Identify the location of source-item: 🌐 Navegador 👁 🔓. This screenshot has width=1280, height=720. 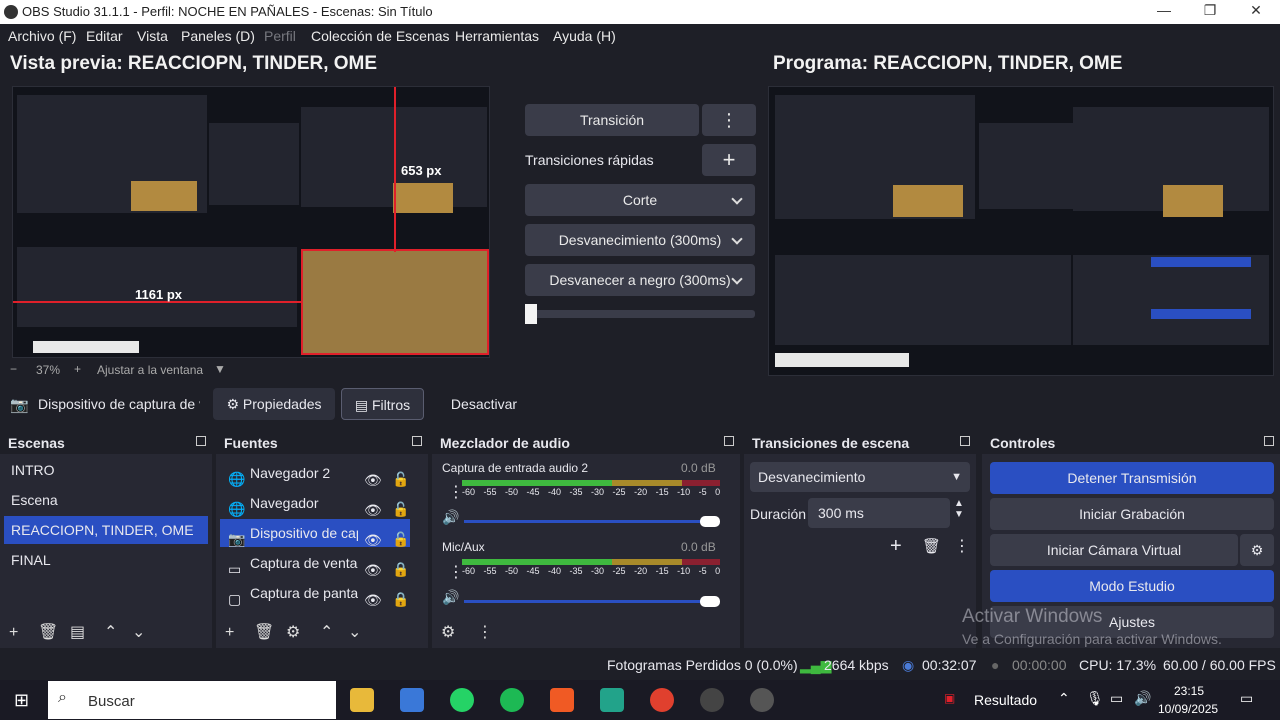
(315, 503).